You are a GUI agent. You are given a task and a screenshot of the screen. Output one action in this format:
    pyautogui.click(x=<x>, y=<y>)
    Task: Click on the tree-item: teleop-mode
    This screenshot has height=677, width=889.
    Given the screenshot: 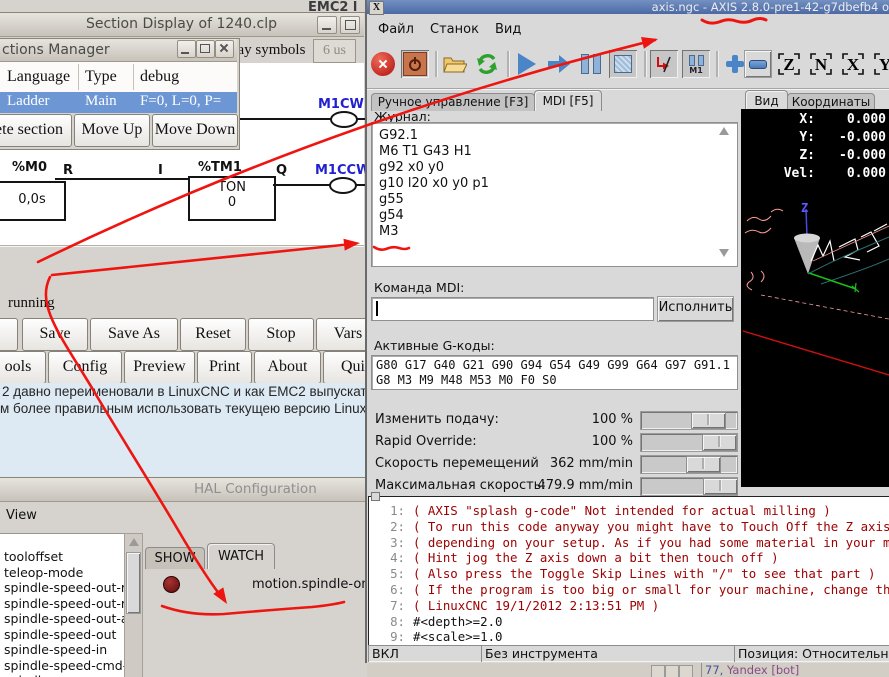 What is the action you would take?
    pyautogui.click(x=62, y=573)
    